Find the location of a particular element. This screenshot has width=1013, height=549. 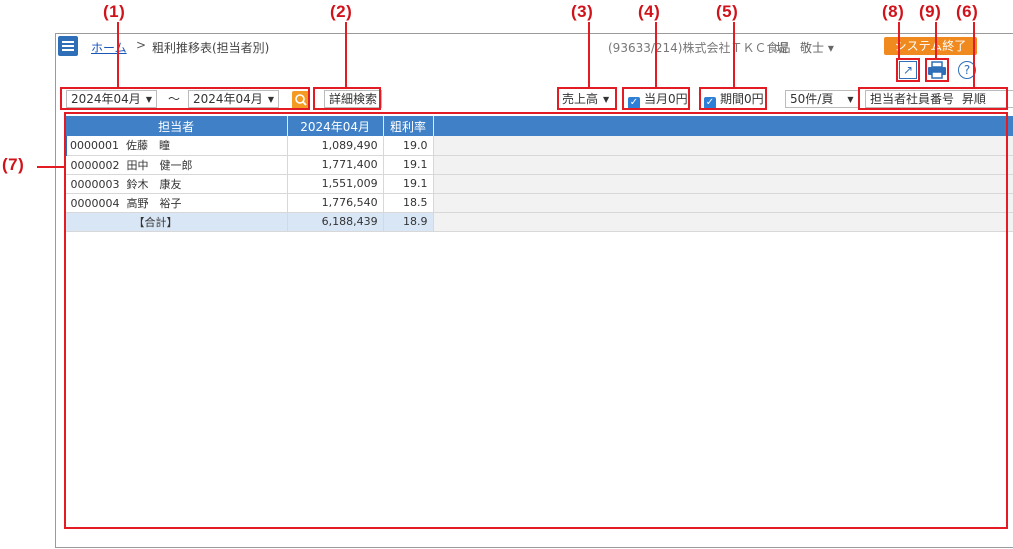

annotation-1: (1) is located at coordinates (114, 11).